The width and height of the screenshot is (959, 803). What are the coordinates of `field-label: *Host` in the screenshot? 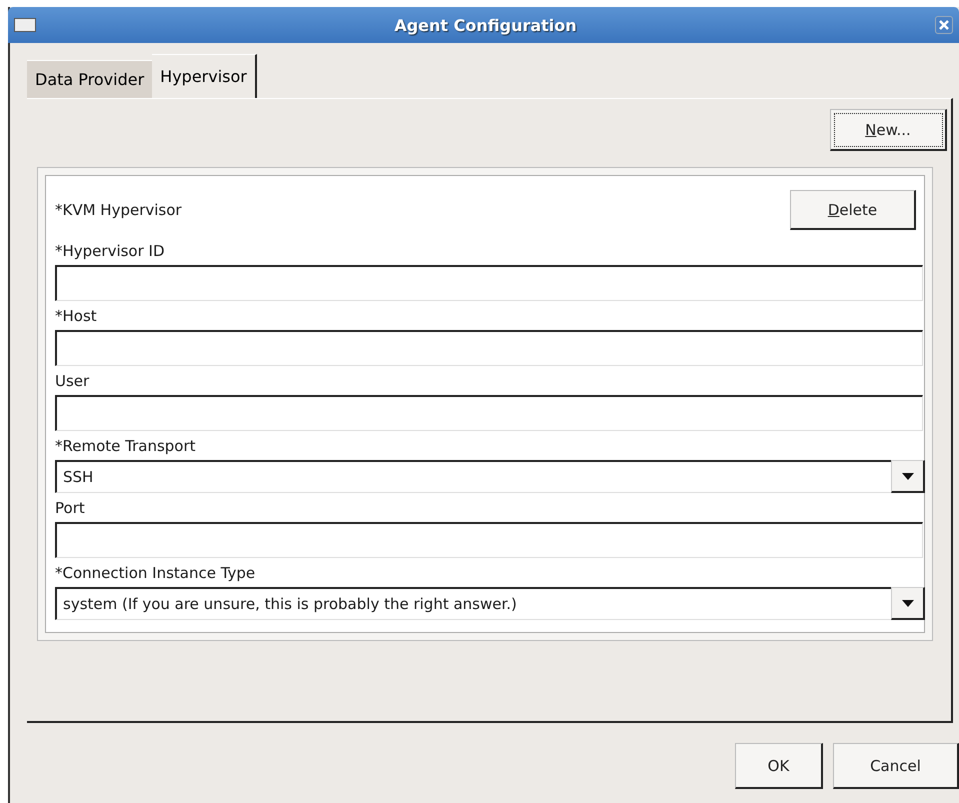 It's located at (76, 316).